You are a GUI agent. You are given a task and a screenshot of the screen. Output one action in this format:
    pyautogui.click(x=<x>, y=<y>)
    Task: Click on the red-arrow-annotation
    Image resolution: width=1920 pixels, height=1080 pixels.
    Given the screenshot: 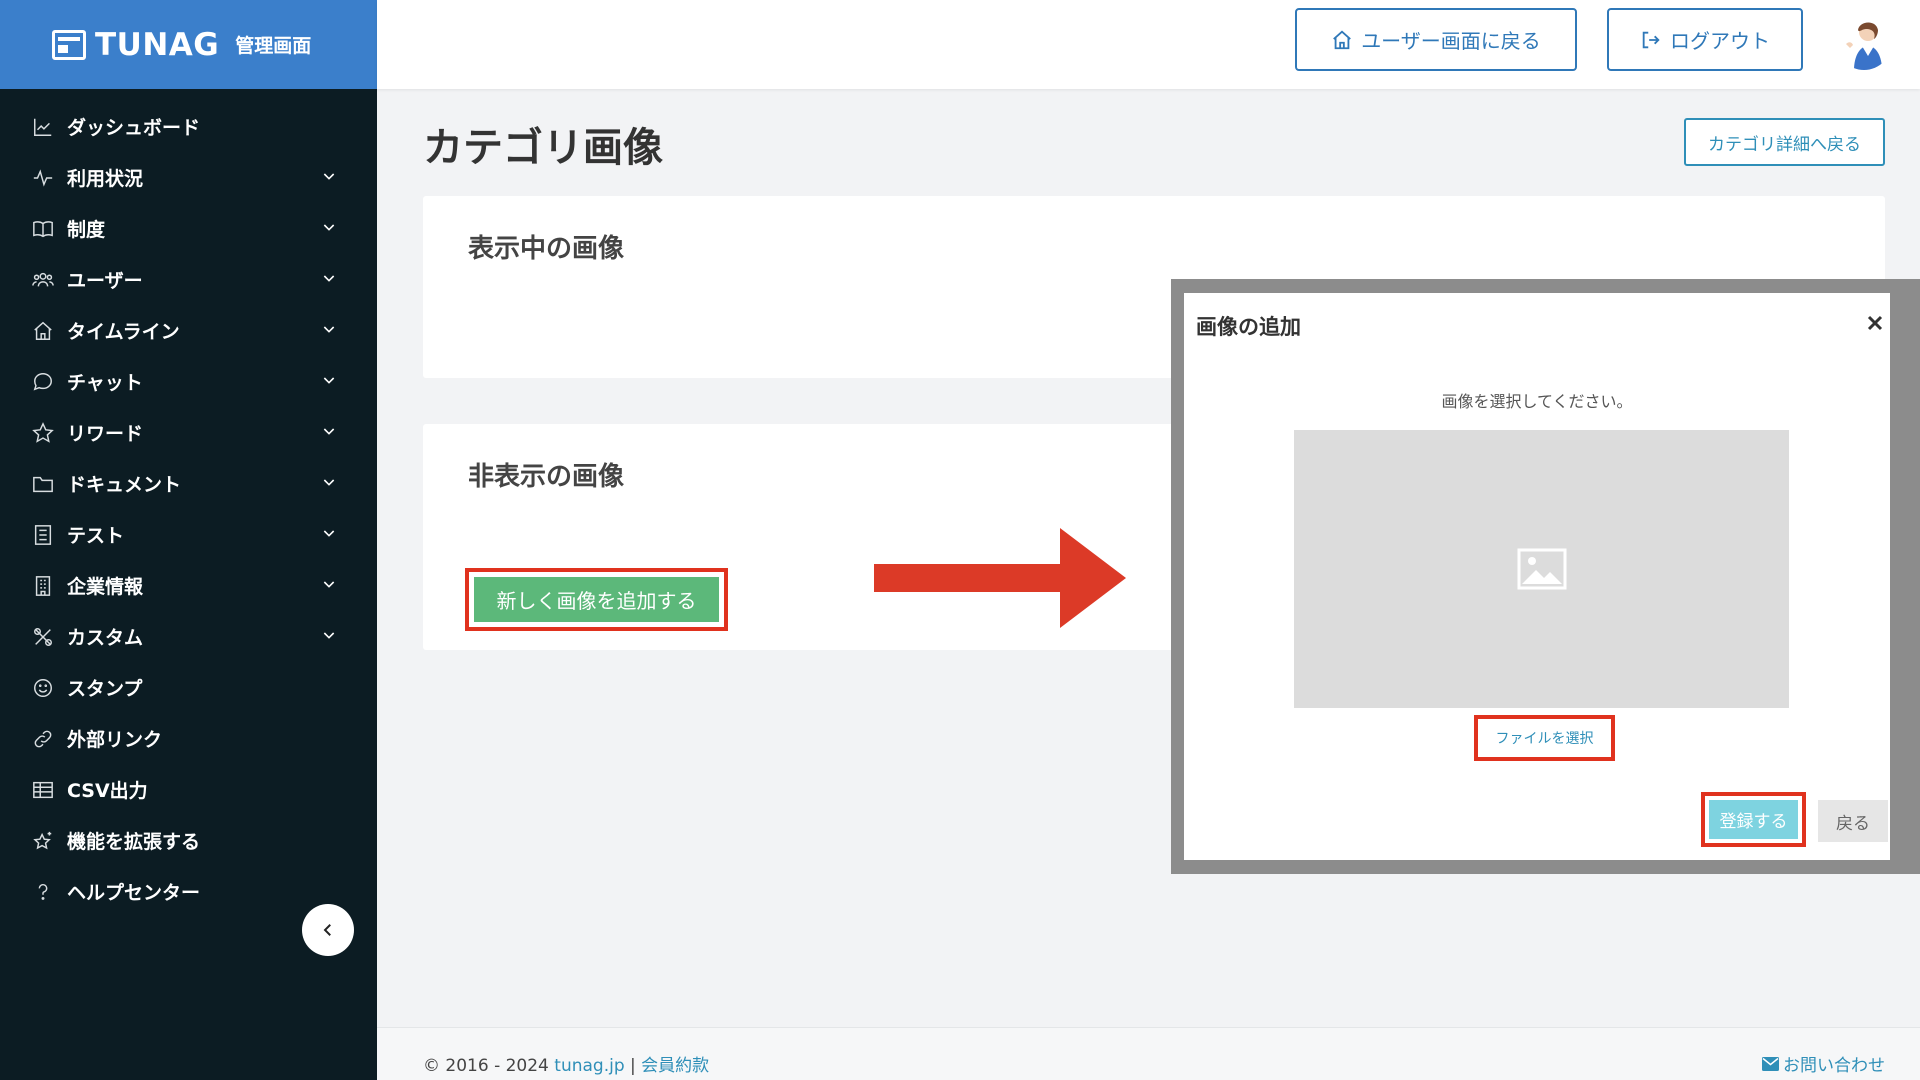 What is the action you would take?
    pyautogui.click(x=1000, y=578)
    